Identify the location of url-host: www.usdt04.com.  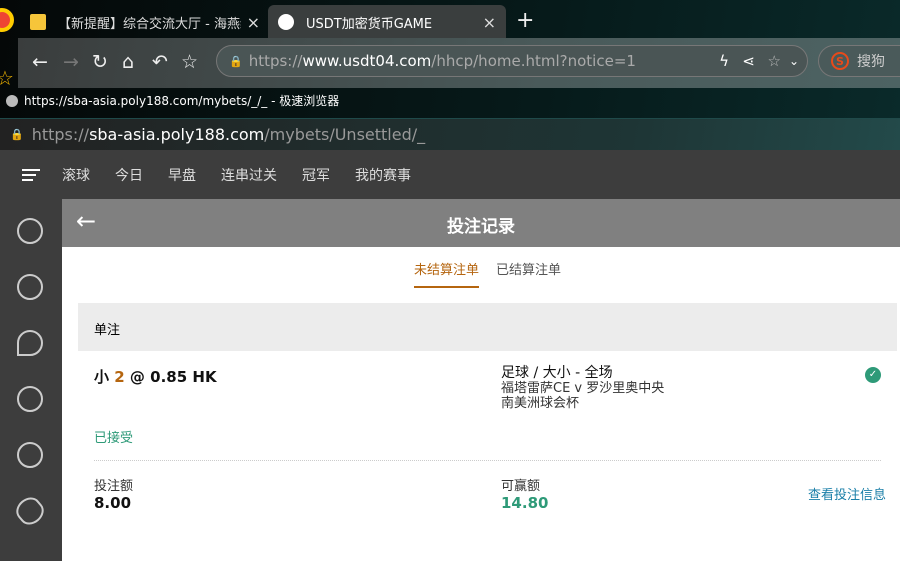
(367, 61).